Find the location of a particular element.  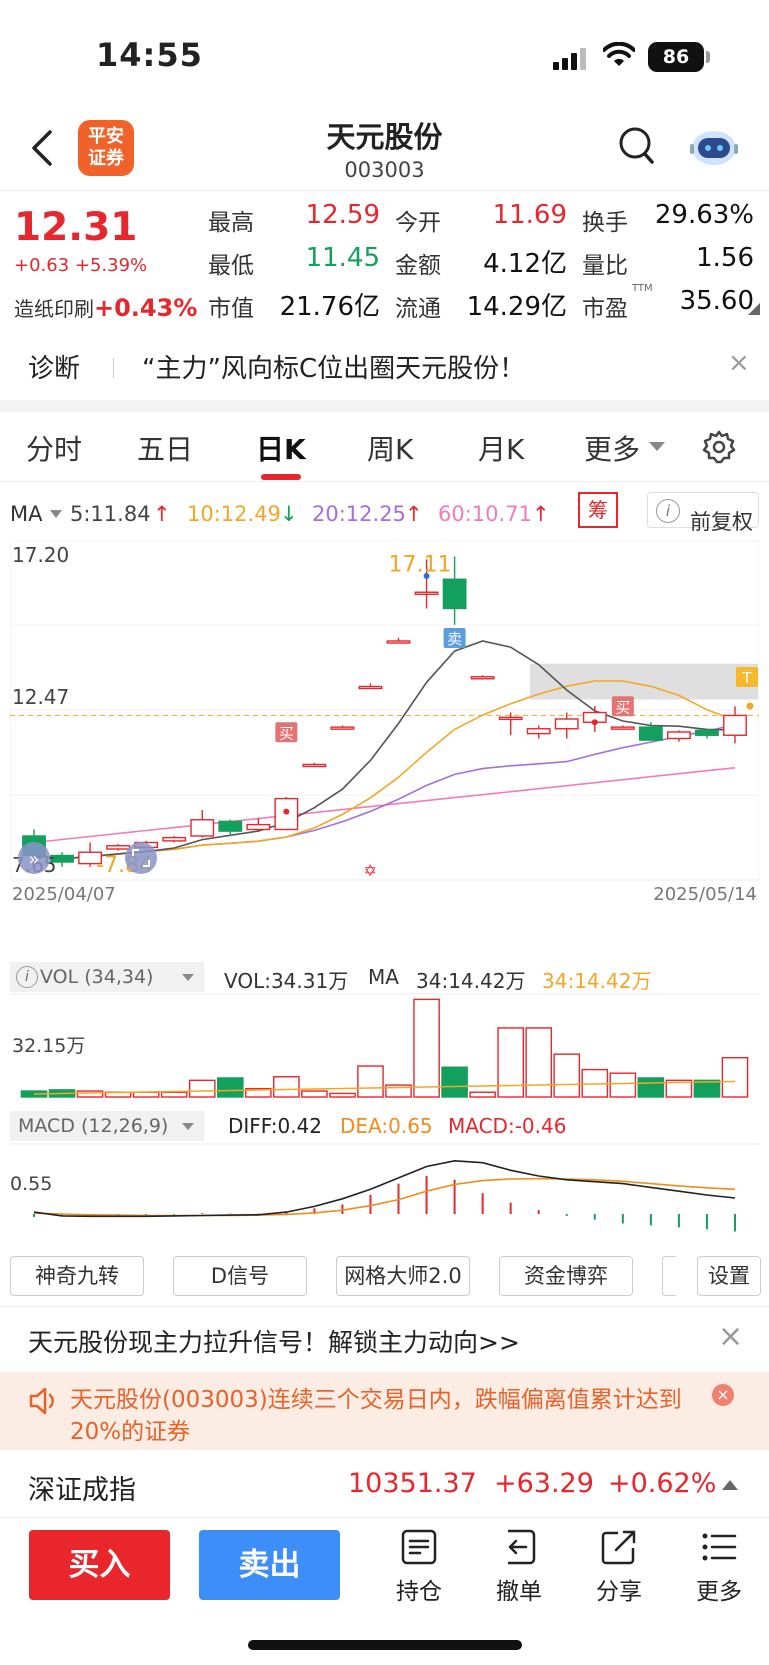

triangle-up-icon is located at coordinates (730, 1485).